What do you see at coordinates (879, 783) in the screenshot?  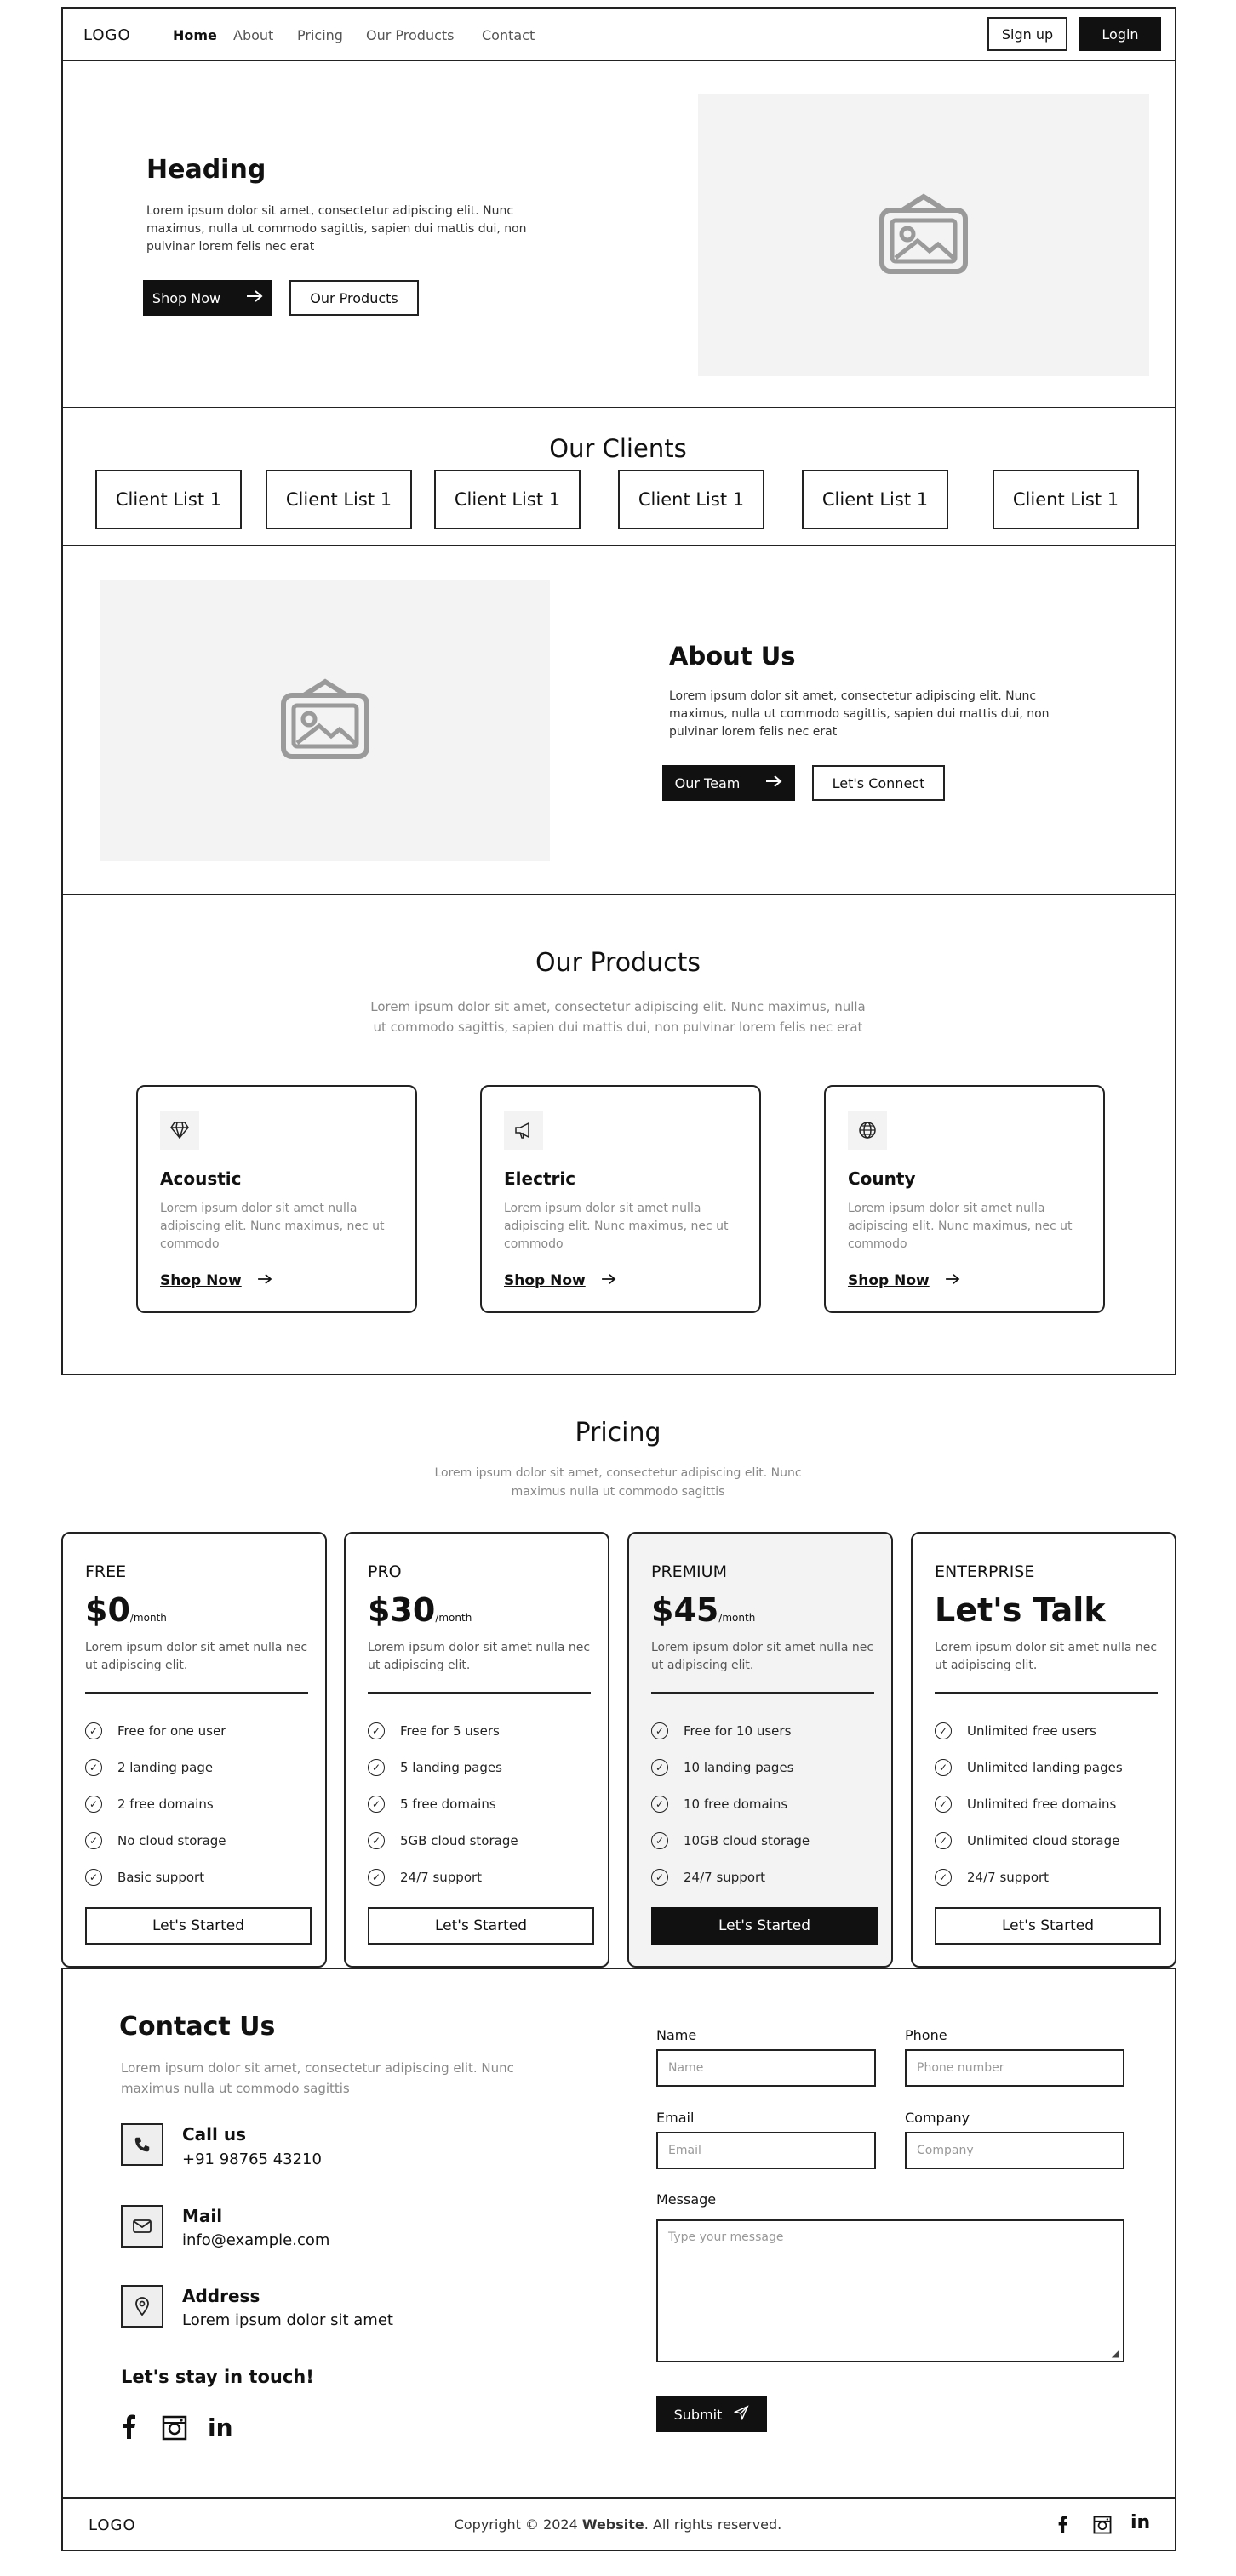 I see `lets-connect-button: Let's Connect` at bounding box center [879, 783].